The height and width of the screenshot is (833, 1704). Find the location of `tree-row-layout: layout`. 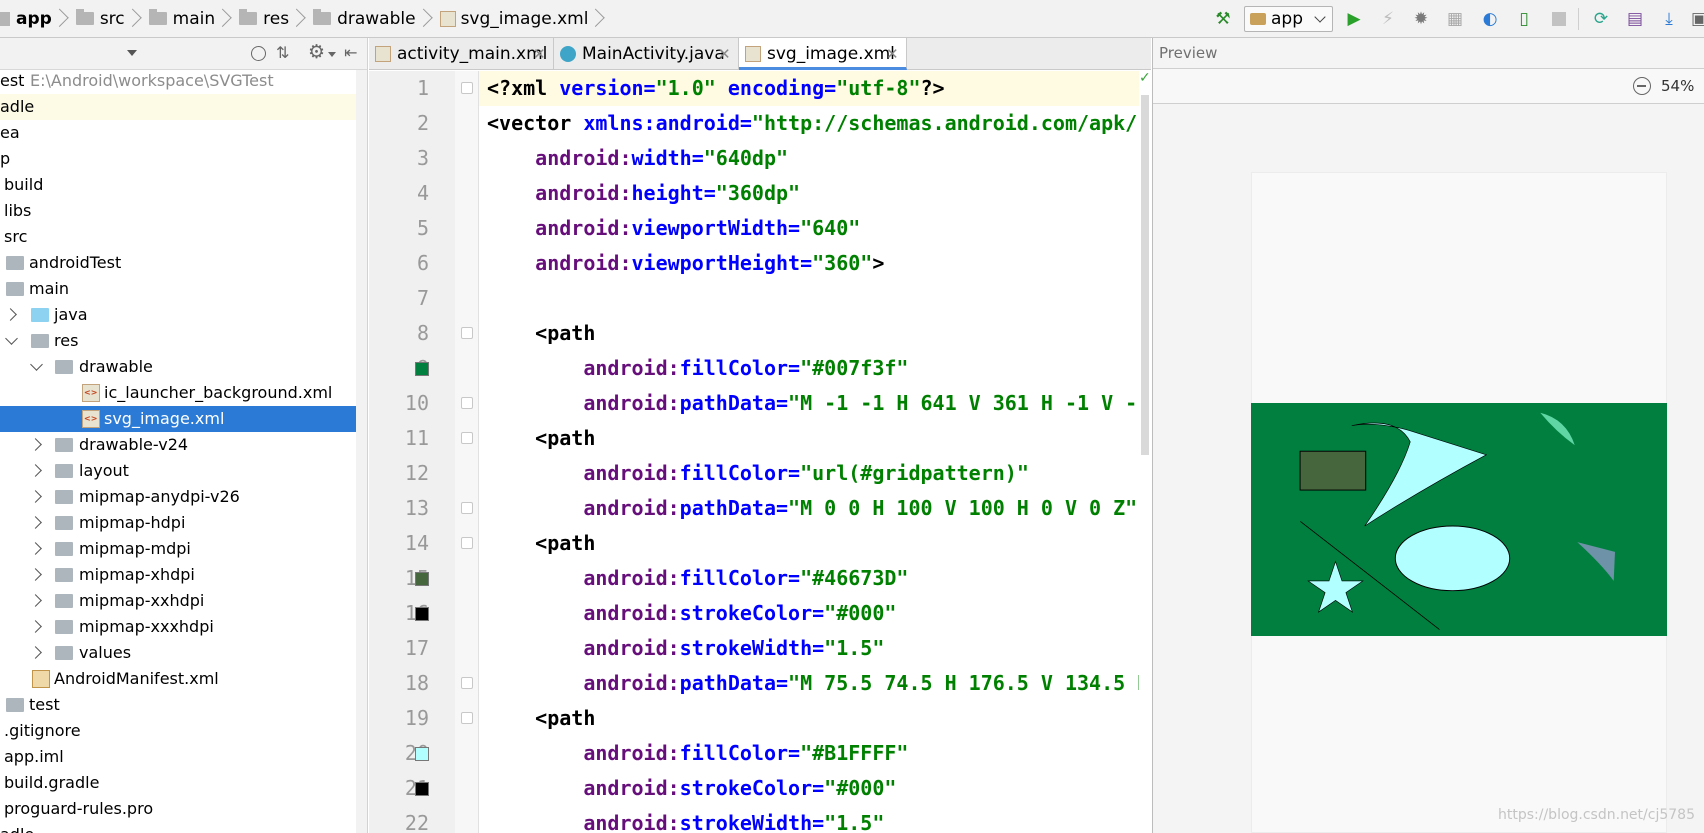

tree-row-layout: layout is located at coordinates (183, 471).